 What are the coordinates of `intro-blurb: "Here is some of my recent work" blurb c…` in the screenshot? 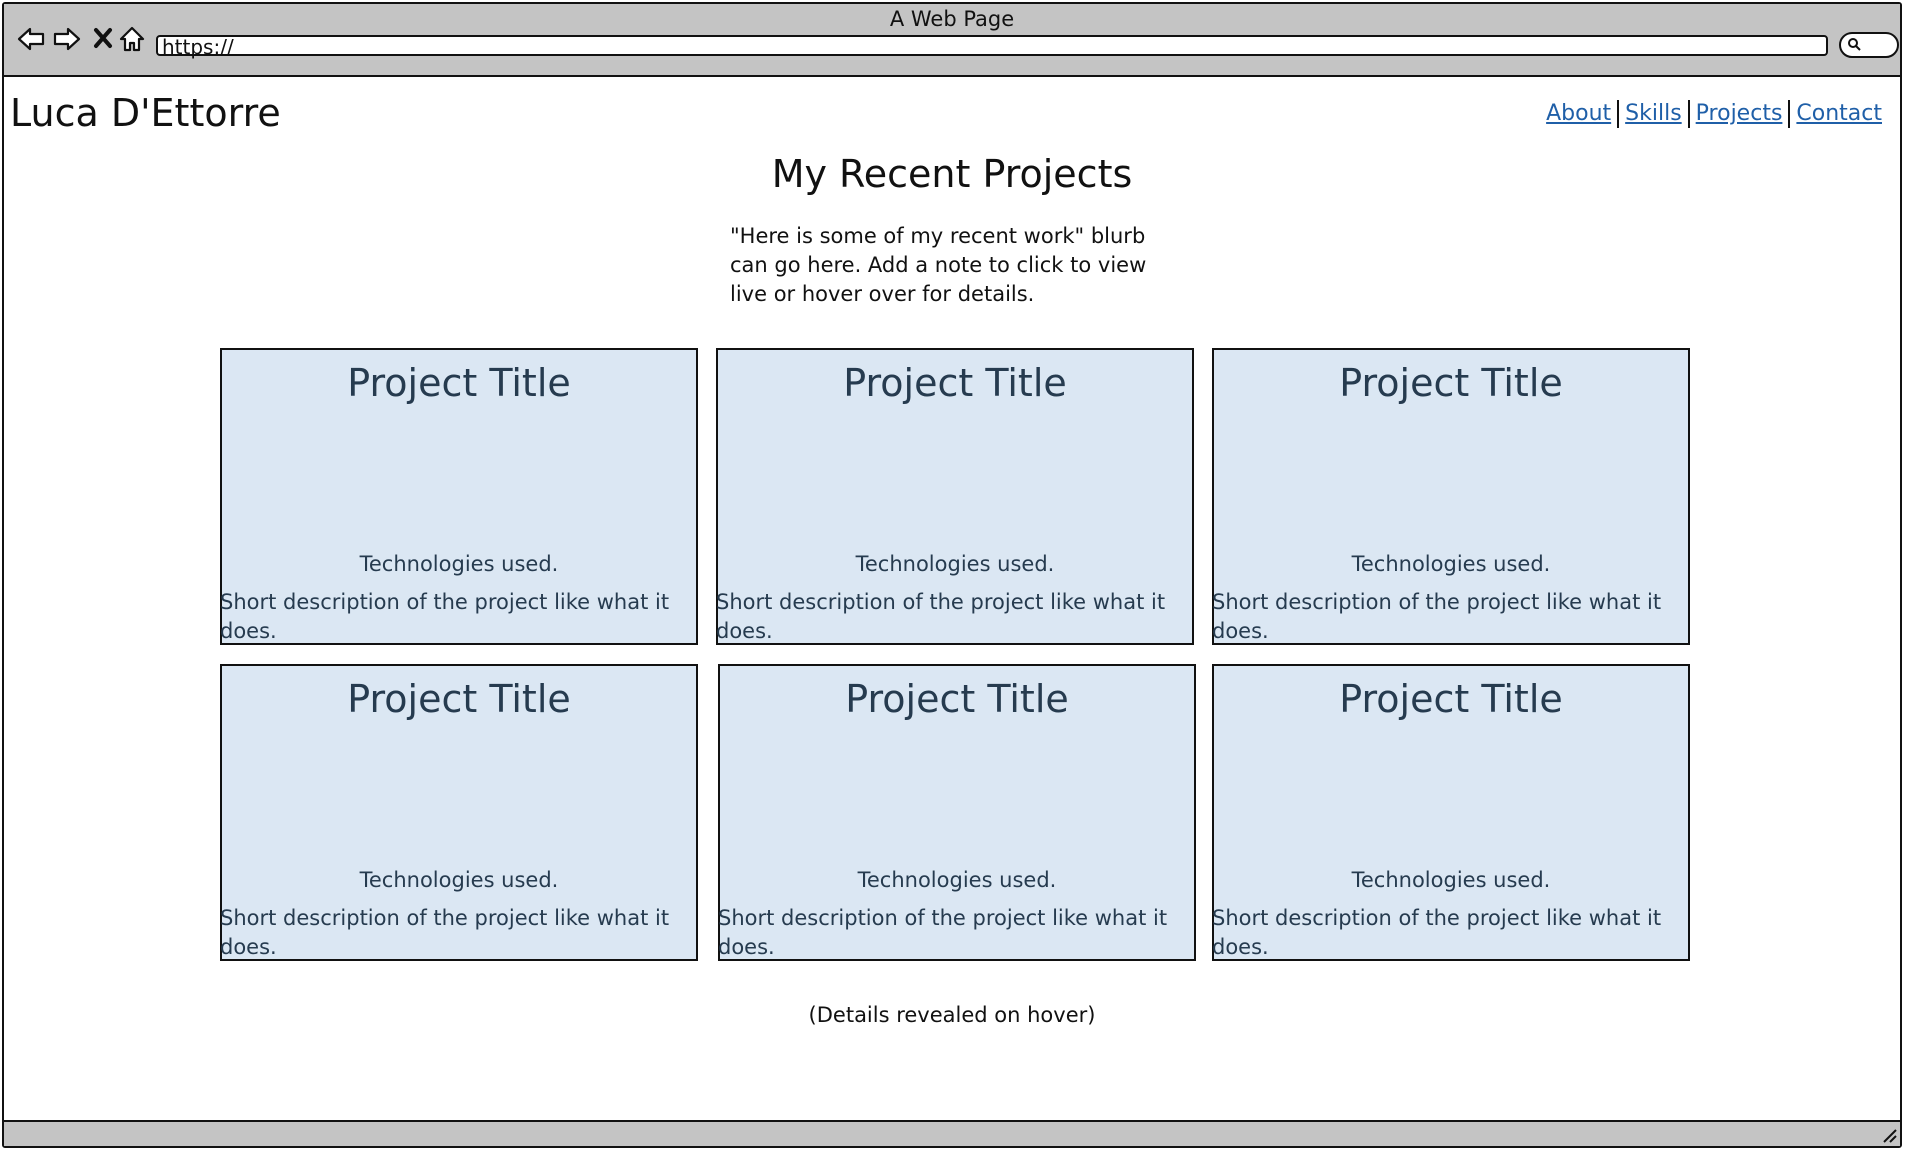 It's located at (938, 265).